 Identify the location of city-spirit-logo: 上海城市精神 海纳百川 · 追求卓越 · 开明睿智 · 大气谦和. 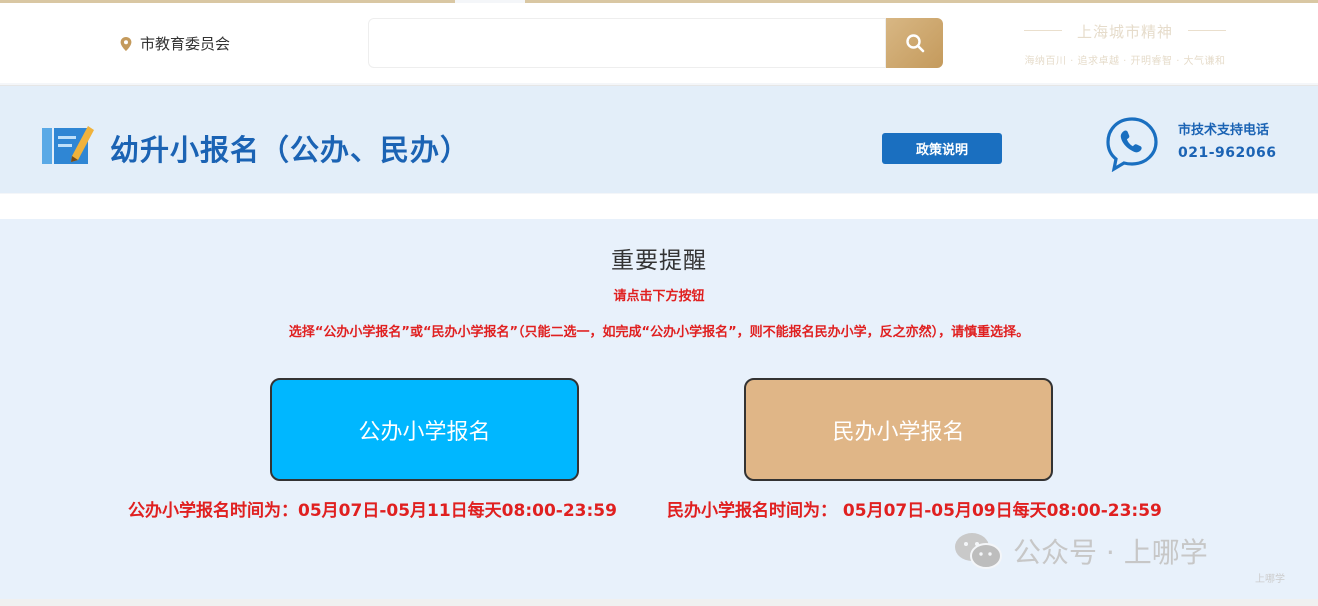
(1125, 44).